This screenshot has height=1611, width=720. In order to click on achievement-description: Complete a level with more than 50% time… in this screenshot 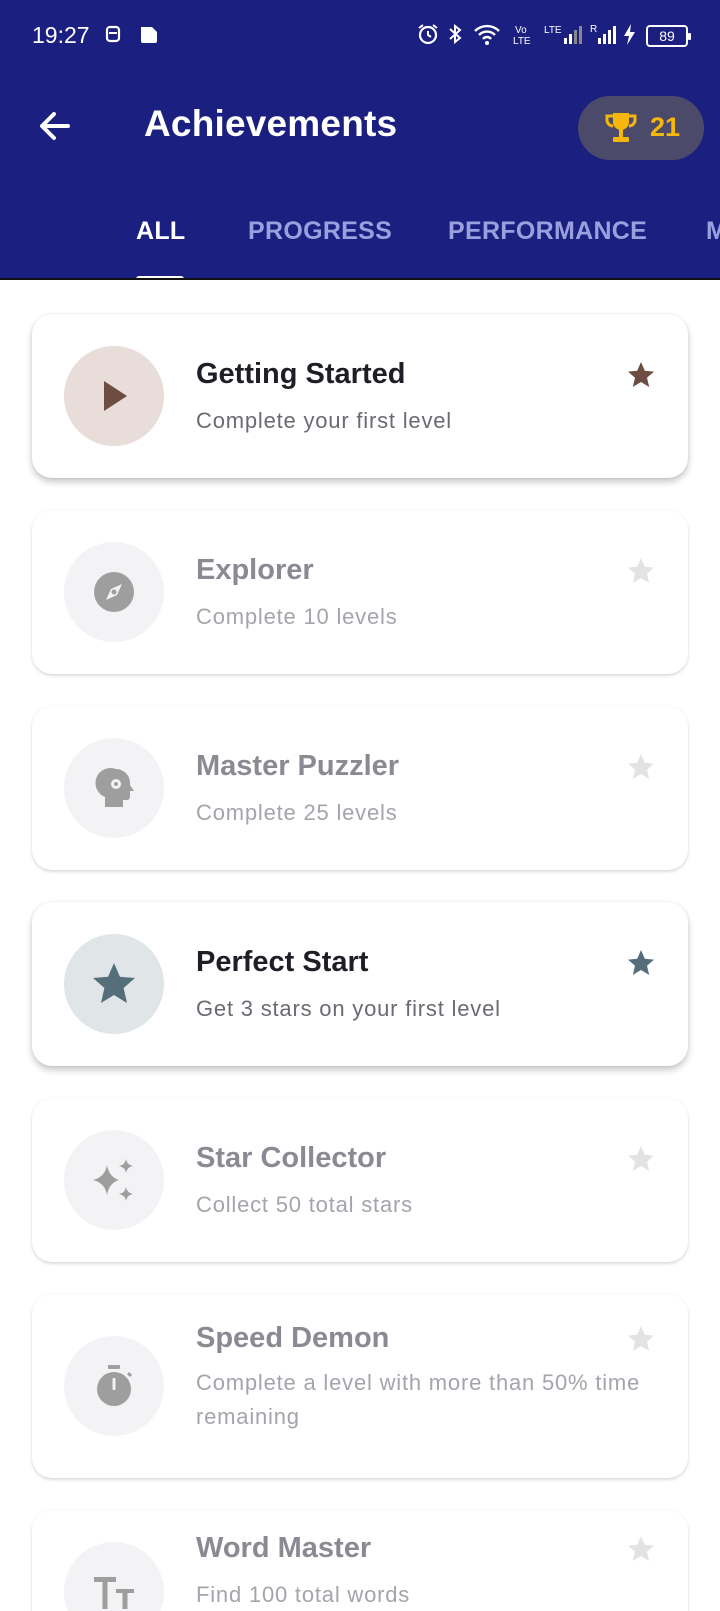, I will do `click(418, 1399)`.